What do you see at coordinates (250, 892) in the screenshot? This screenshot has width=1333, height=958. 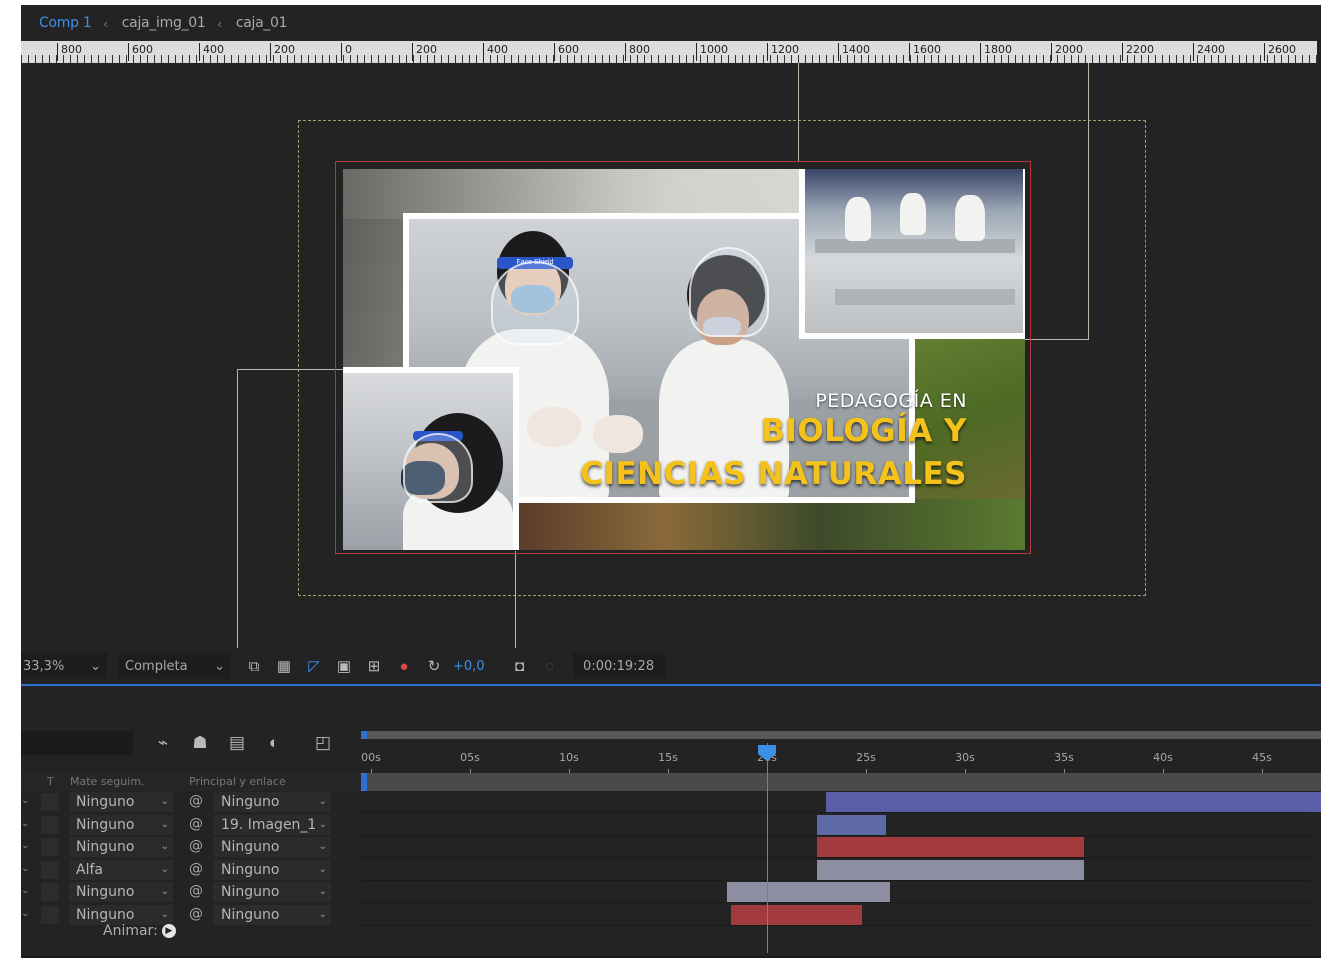 I see `parent-value: Ninguno` at bounding box center [250, 892].